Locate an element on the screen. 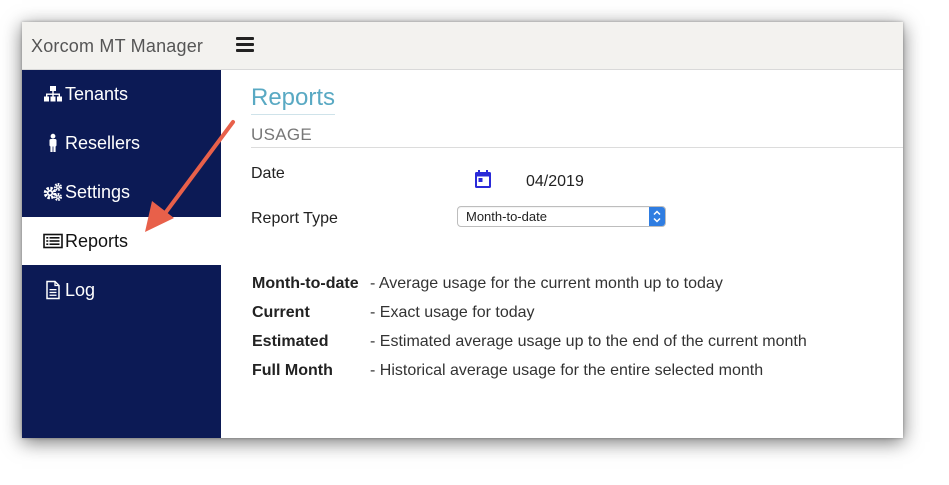 Image resolution: width=949 pixels, height=485 pixels. calendar-icon is located at coordinates (483, 179).